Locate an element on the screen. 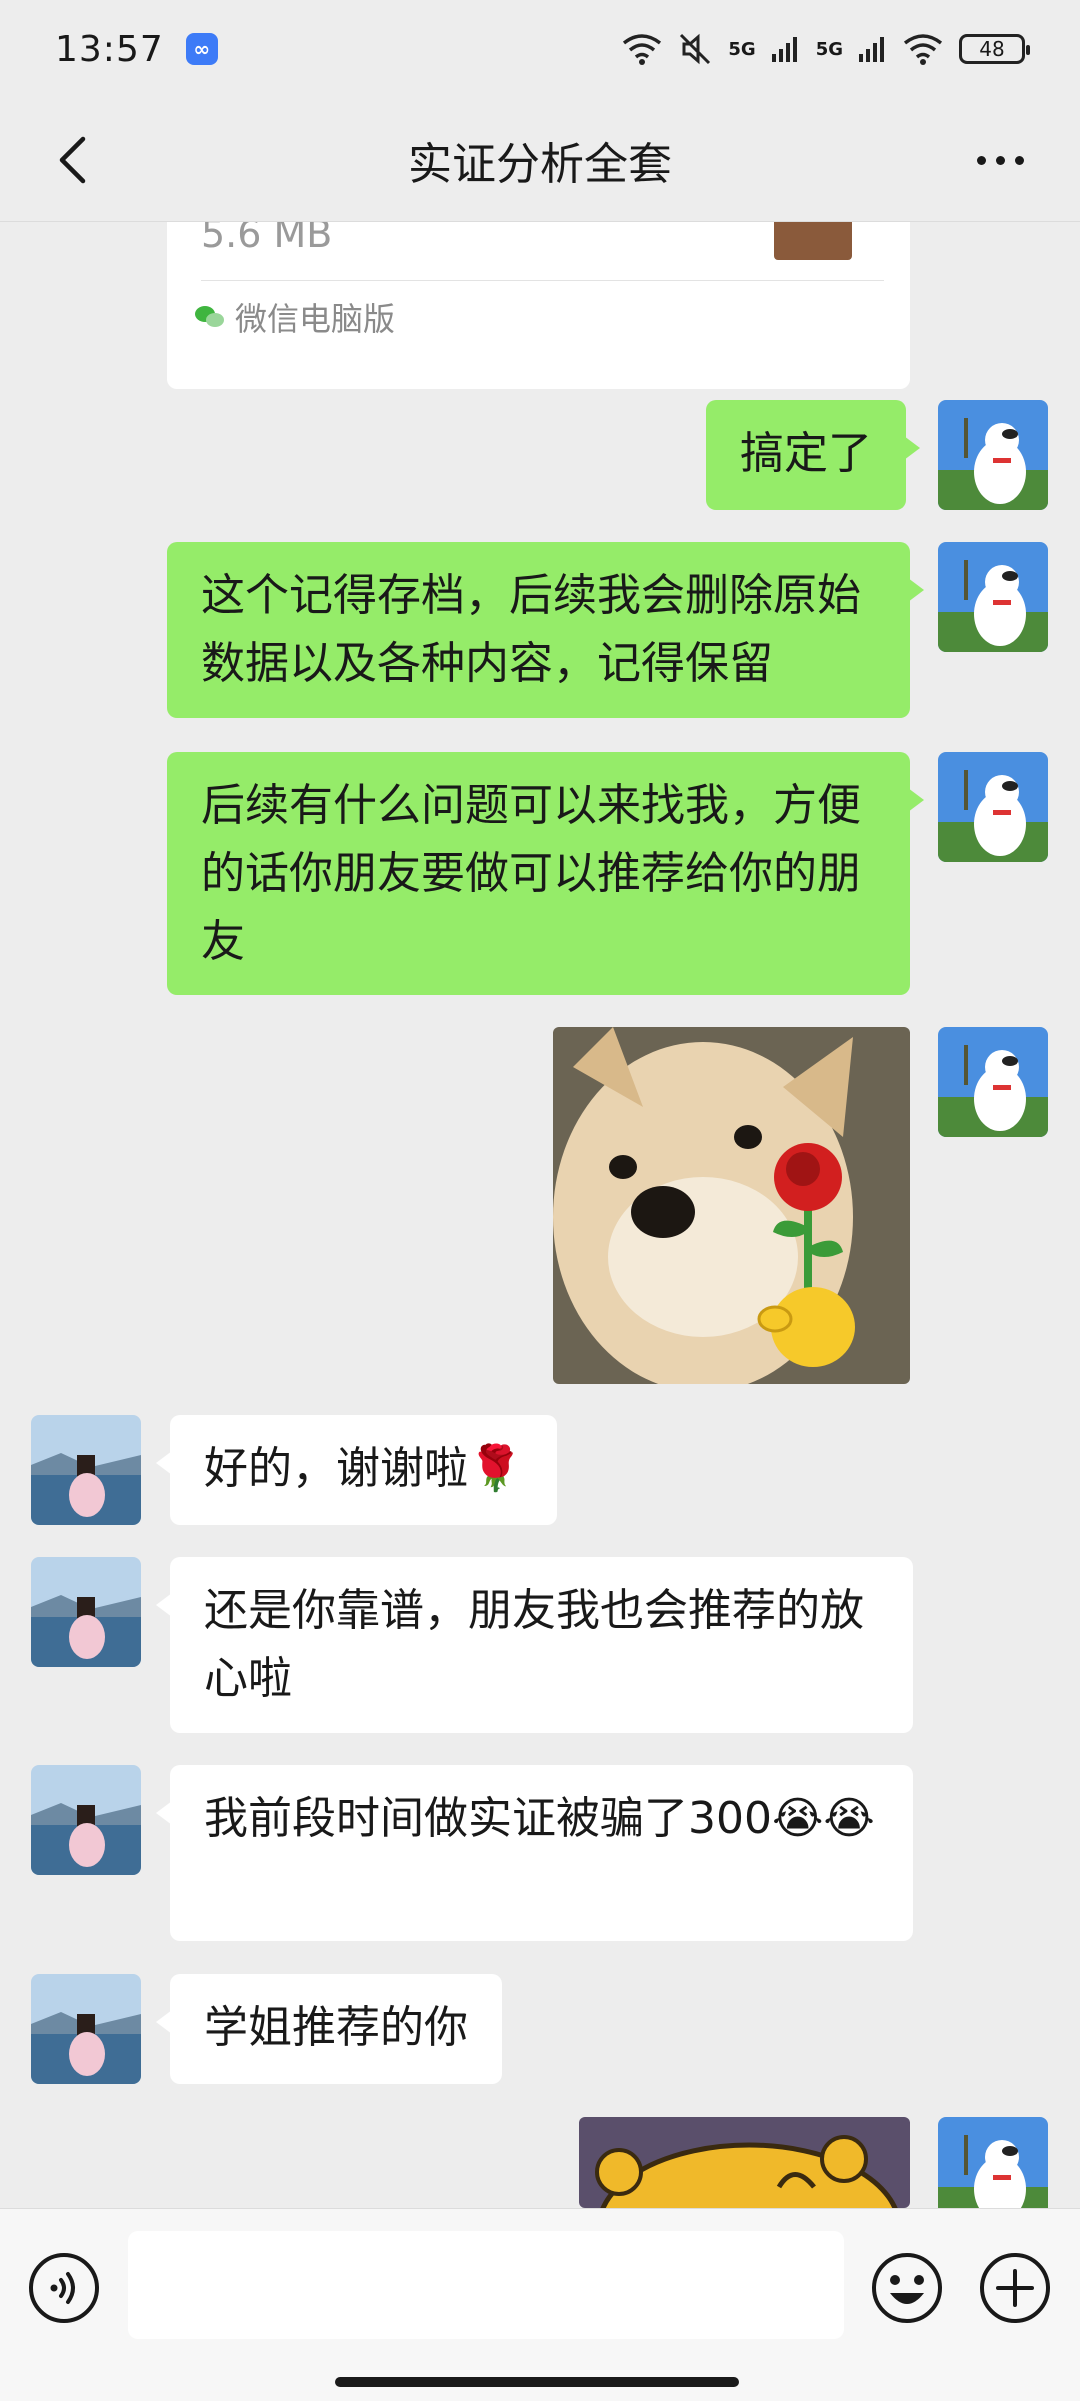 The height and width of the screenshot is (2401, 1080). more-dots-icon is located at coordinates (1000, 160).